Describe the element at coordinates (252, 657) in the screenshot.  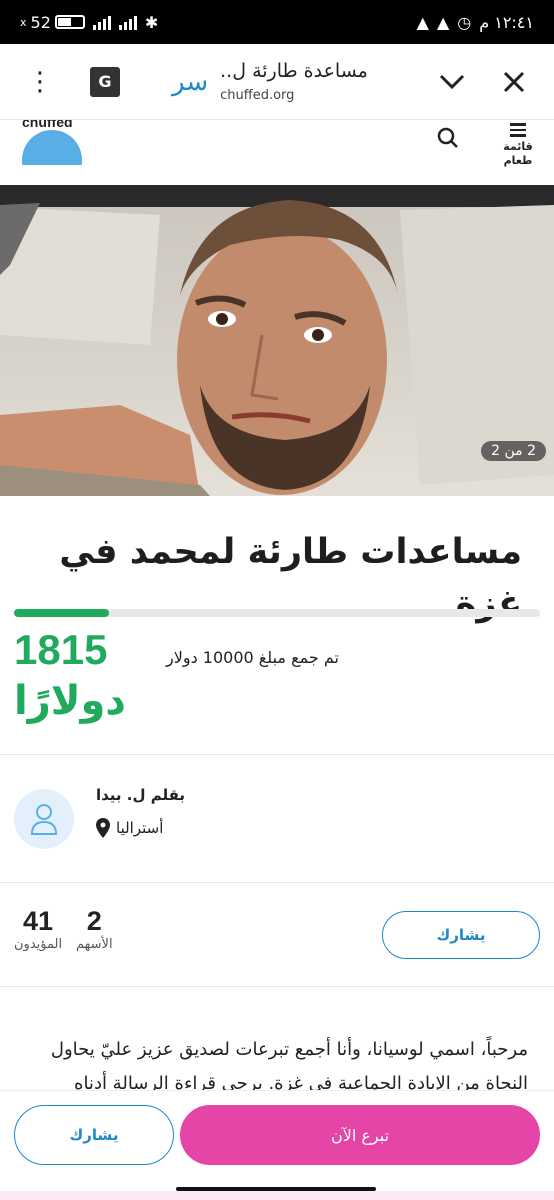
I see `goal-text: تم جمع مبلغ 10000 دولار` at that location.